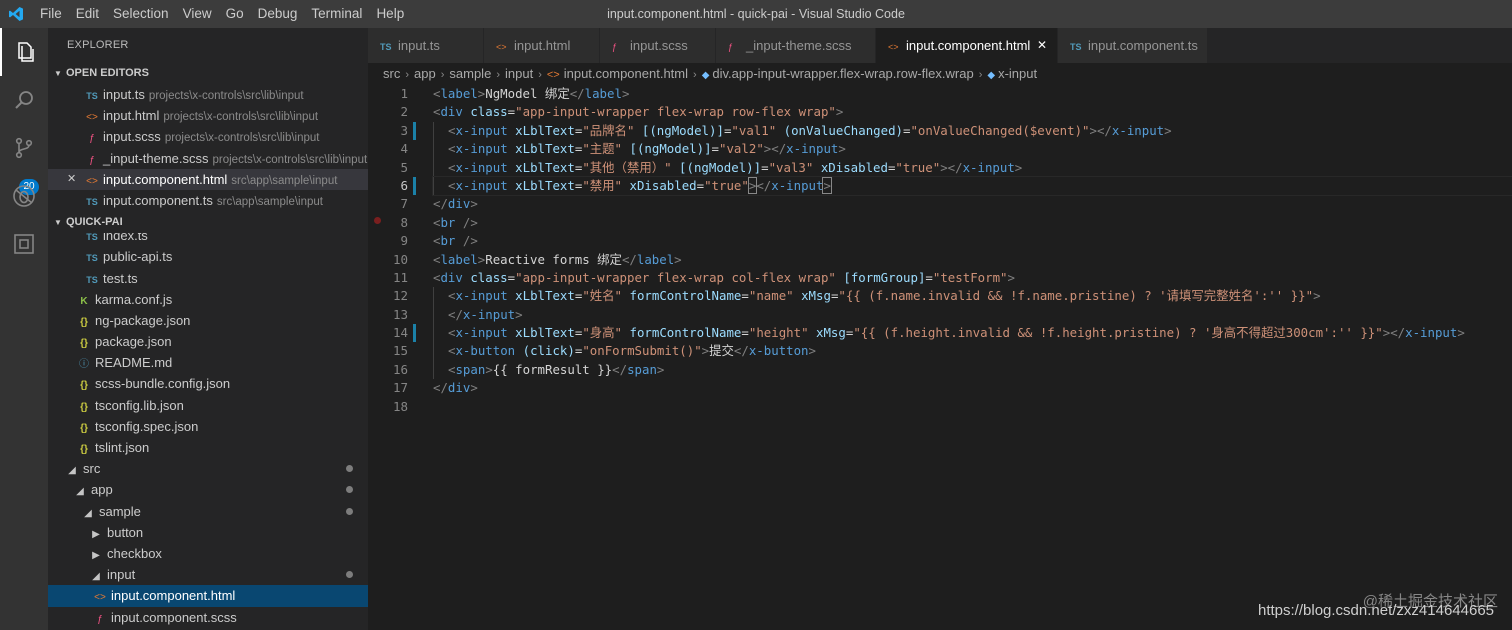 This screenshot has height=630, width=1512. What do you see at coordinates (470, 73) in the screenshot?
I see `breadcrumb-item: sample` at bounding box center [470, 73].